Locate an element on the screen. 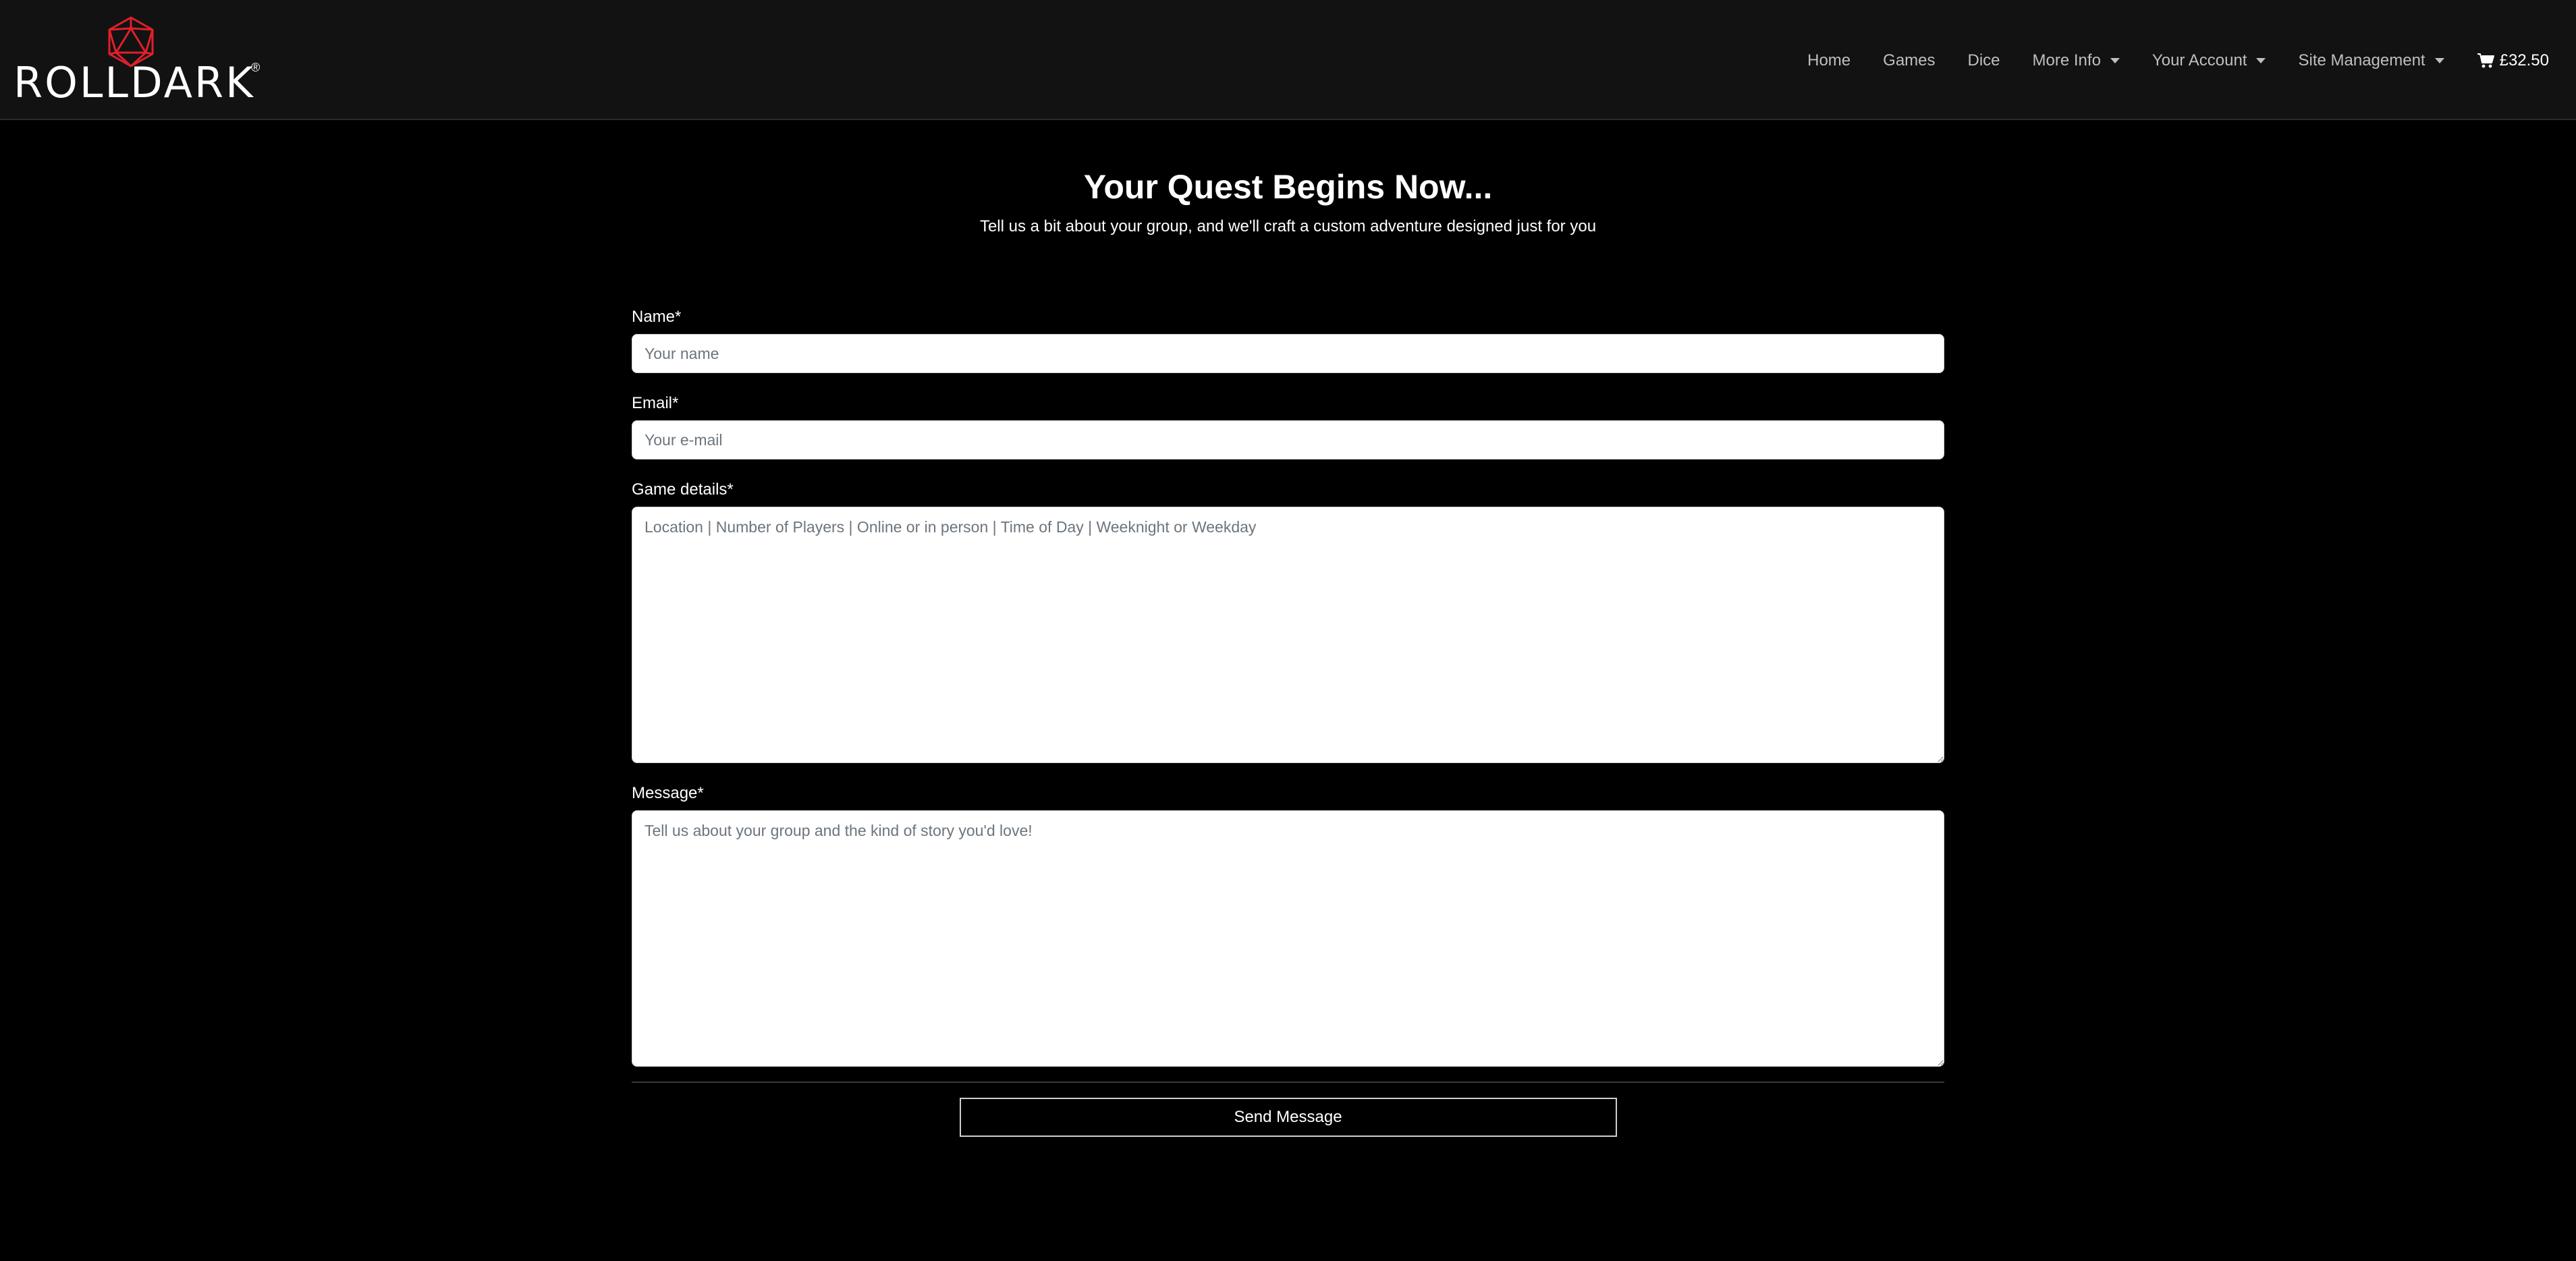 This screenshot has height=1261, width=2576. nav-games: Games is located at coordinates (1909, 61).